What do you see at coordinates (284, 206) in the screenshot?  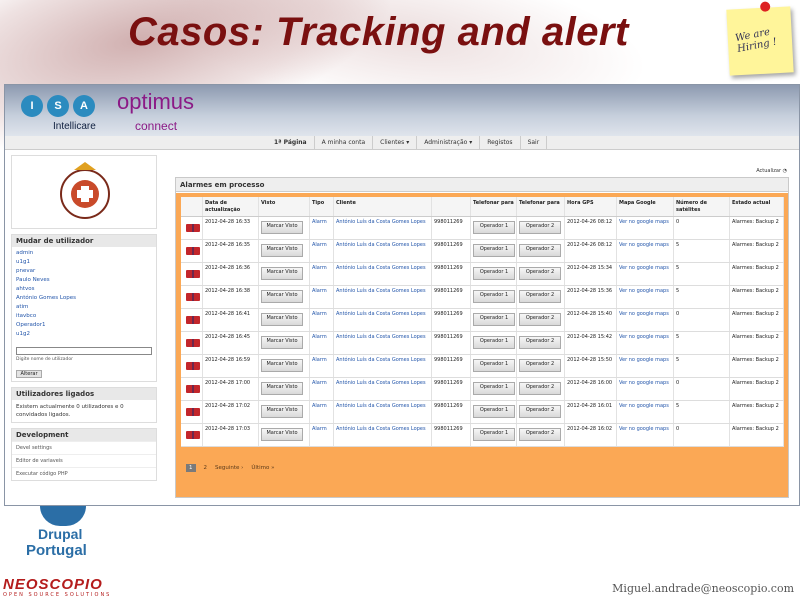 I see `col-header: Visto` at bounding box center [284, 206].